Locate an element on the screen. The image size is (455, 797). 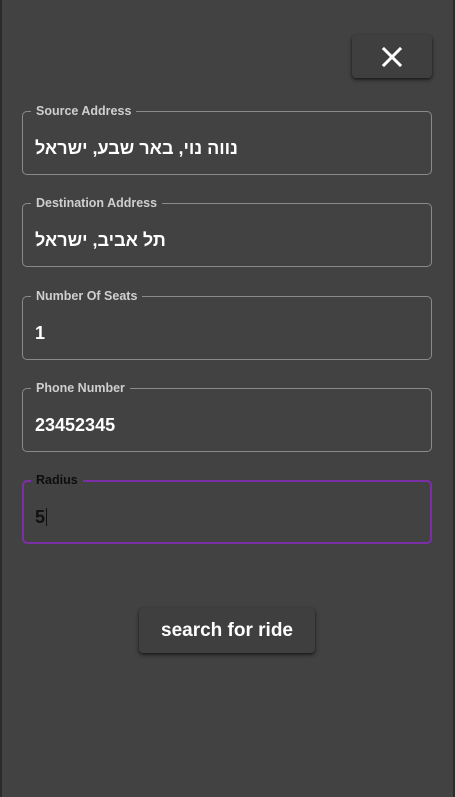
phone-number-field: Phone Number 23452345 is located at coordinates (227, 416).